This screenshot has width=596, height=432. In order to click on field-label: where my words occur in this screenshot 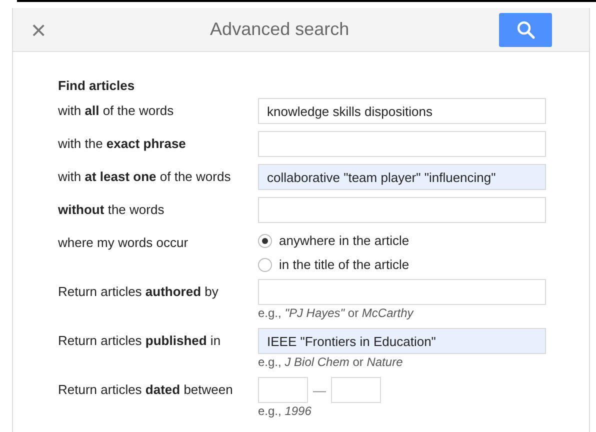, I will do `click(124, 243)`.